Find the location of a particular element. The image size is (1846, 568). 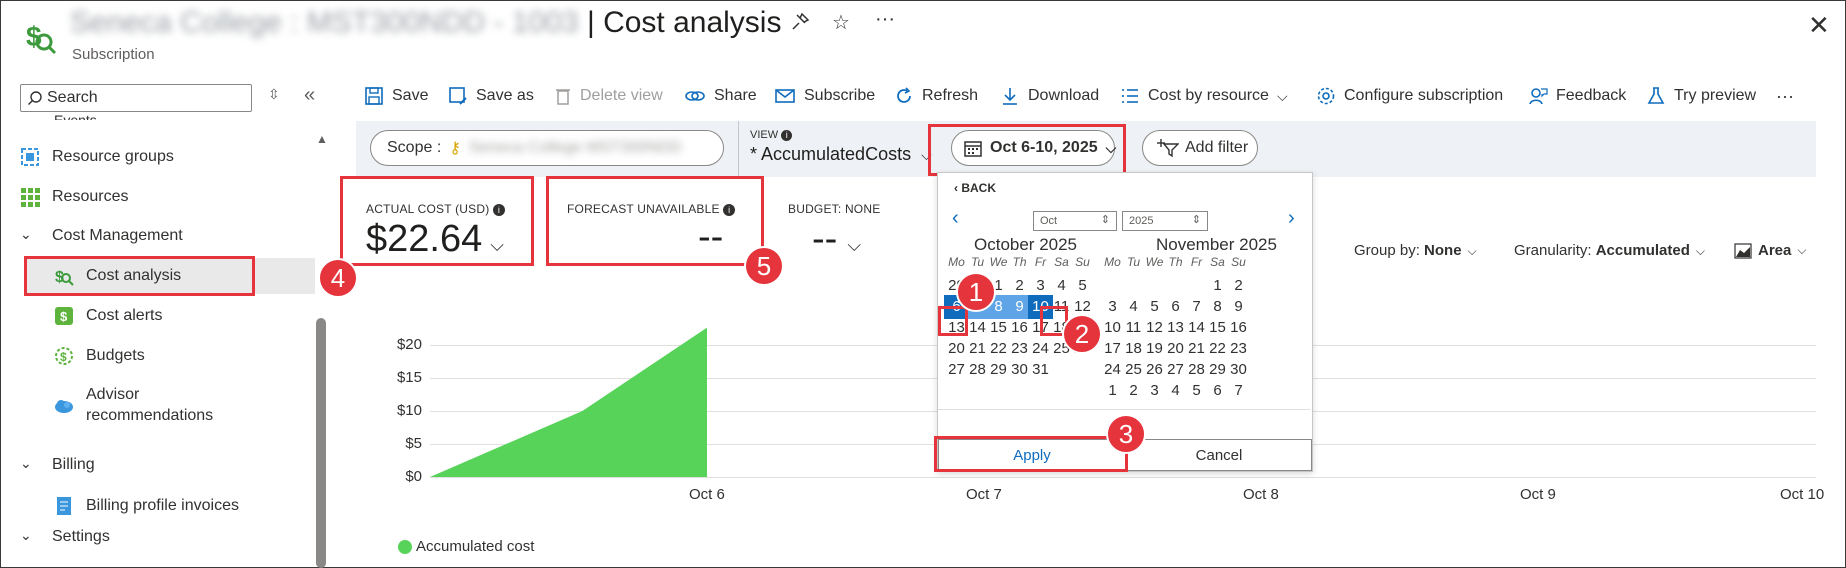

prev-month-icon: ‹ is located at coordinates (955, 218).